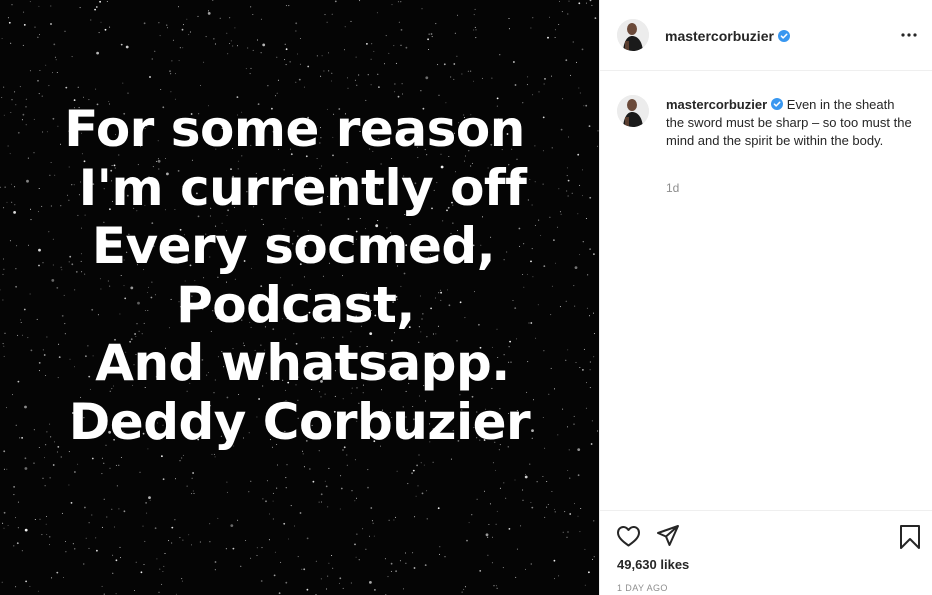  What do you see at coordinates (642, 588) in the screenshot?
I see `post-date: 1 DAY AGO` at bounding box center [642, 588].